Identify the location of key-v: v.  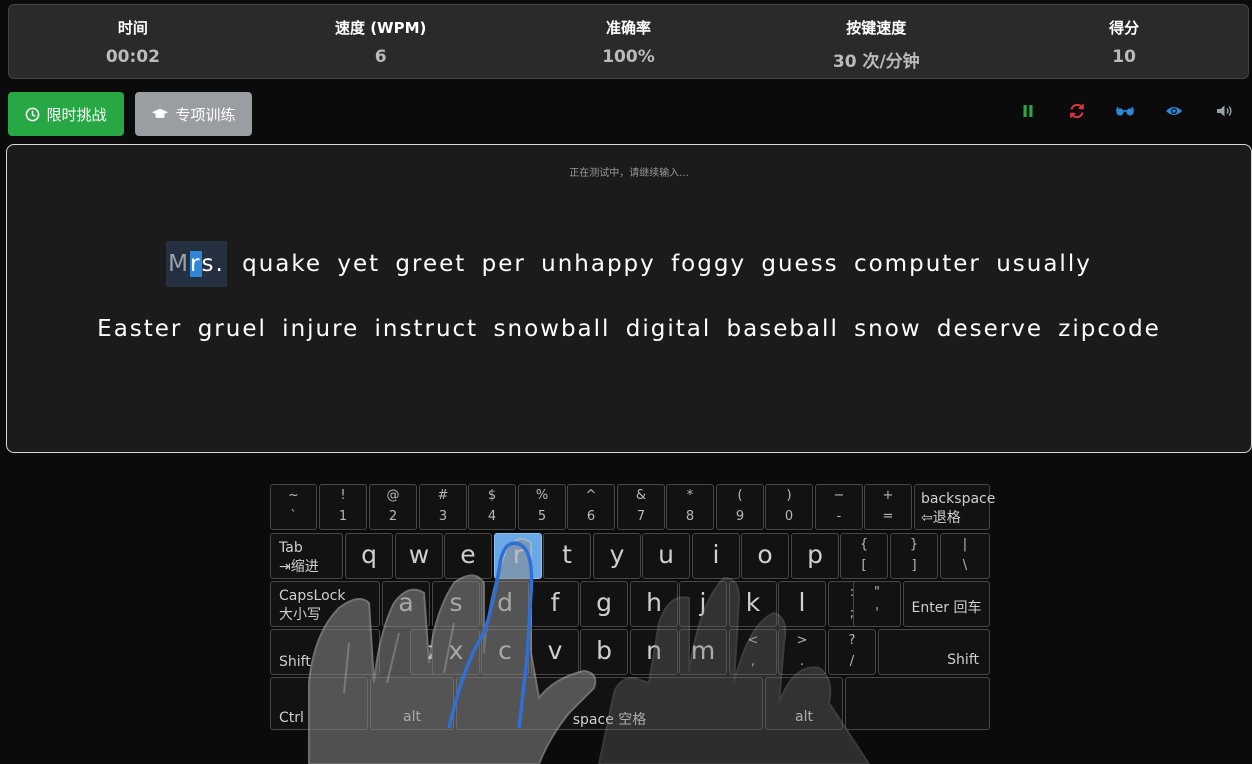
(555, 652).